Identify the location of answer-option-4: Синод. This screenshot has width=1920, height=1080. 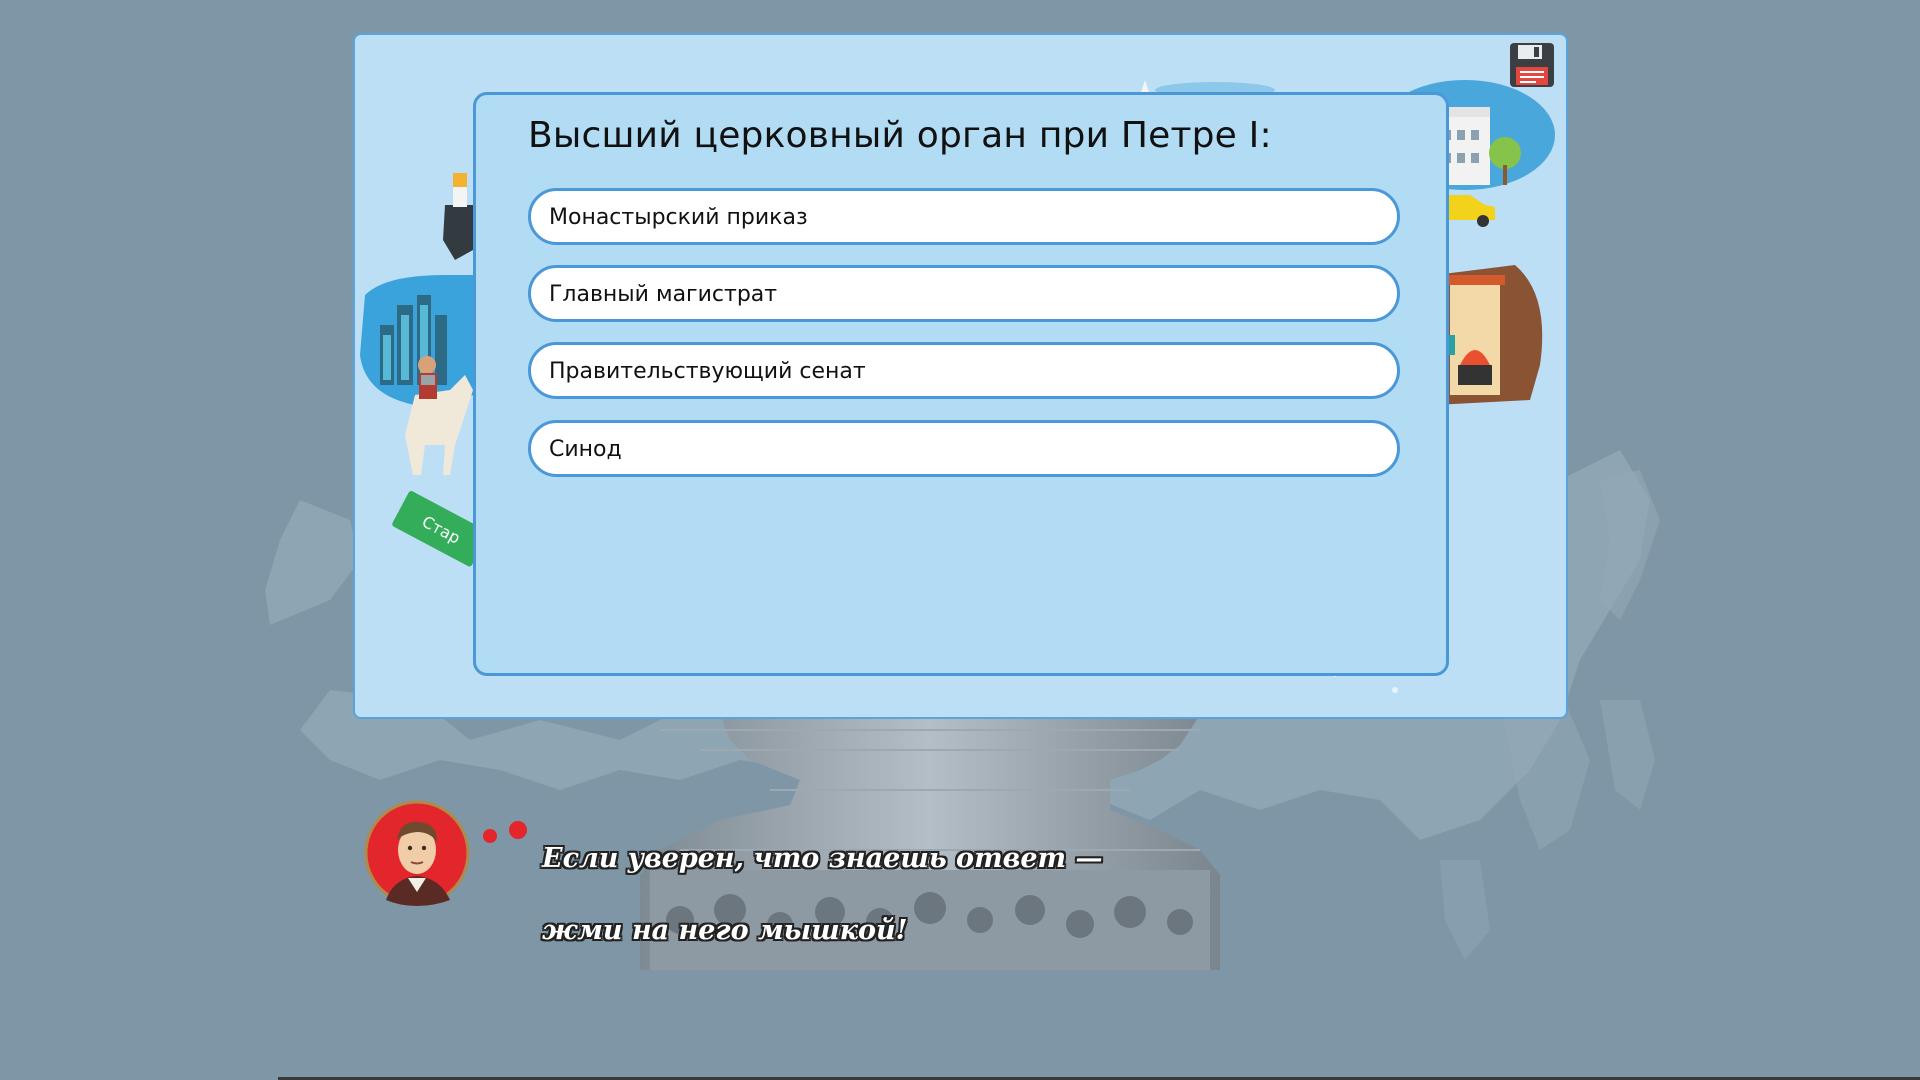
(964, 448).